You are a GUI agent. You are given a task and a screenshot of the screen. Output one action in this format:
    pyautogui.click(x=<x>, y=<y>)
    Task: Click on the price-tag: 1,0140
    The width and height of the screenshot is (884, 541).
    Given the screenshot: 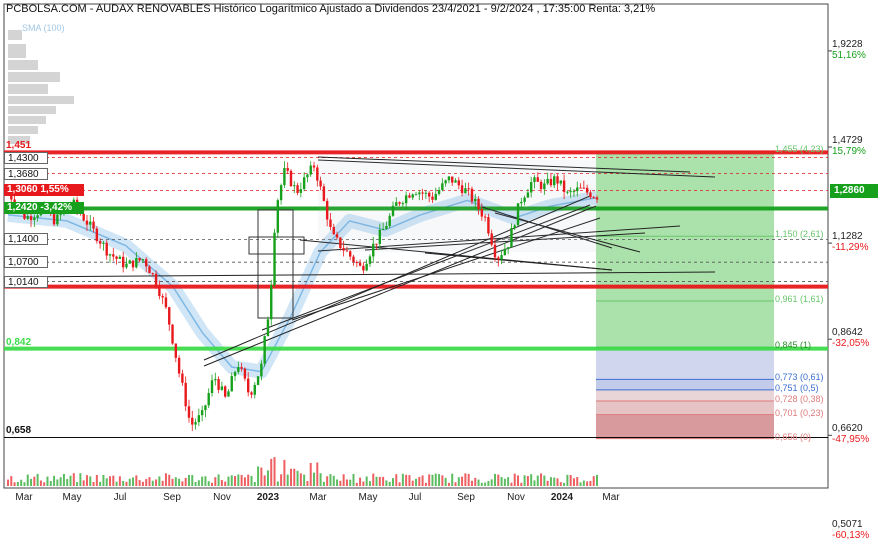 What is the action you would take?
    pyautogui.click(x=26, y=281)
    